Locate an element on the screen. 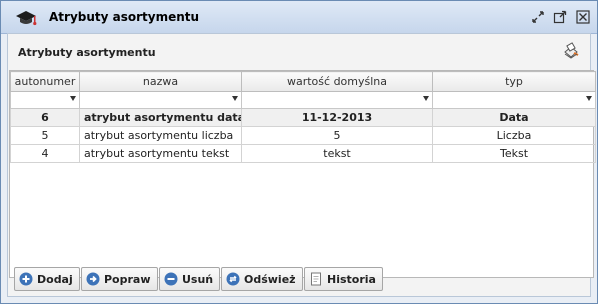 The image size is (600, 306). panel-title: Atrybuty asortymentu is located at coordinates (87, 52).